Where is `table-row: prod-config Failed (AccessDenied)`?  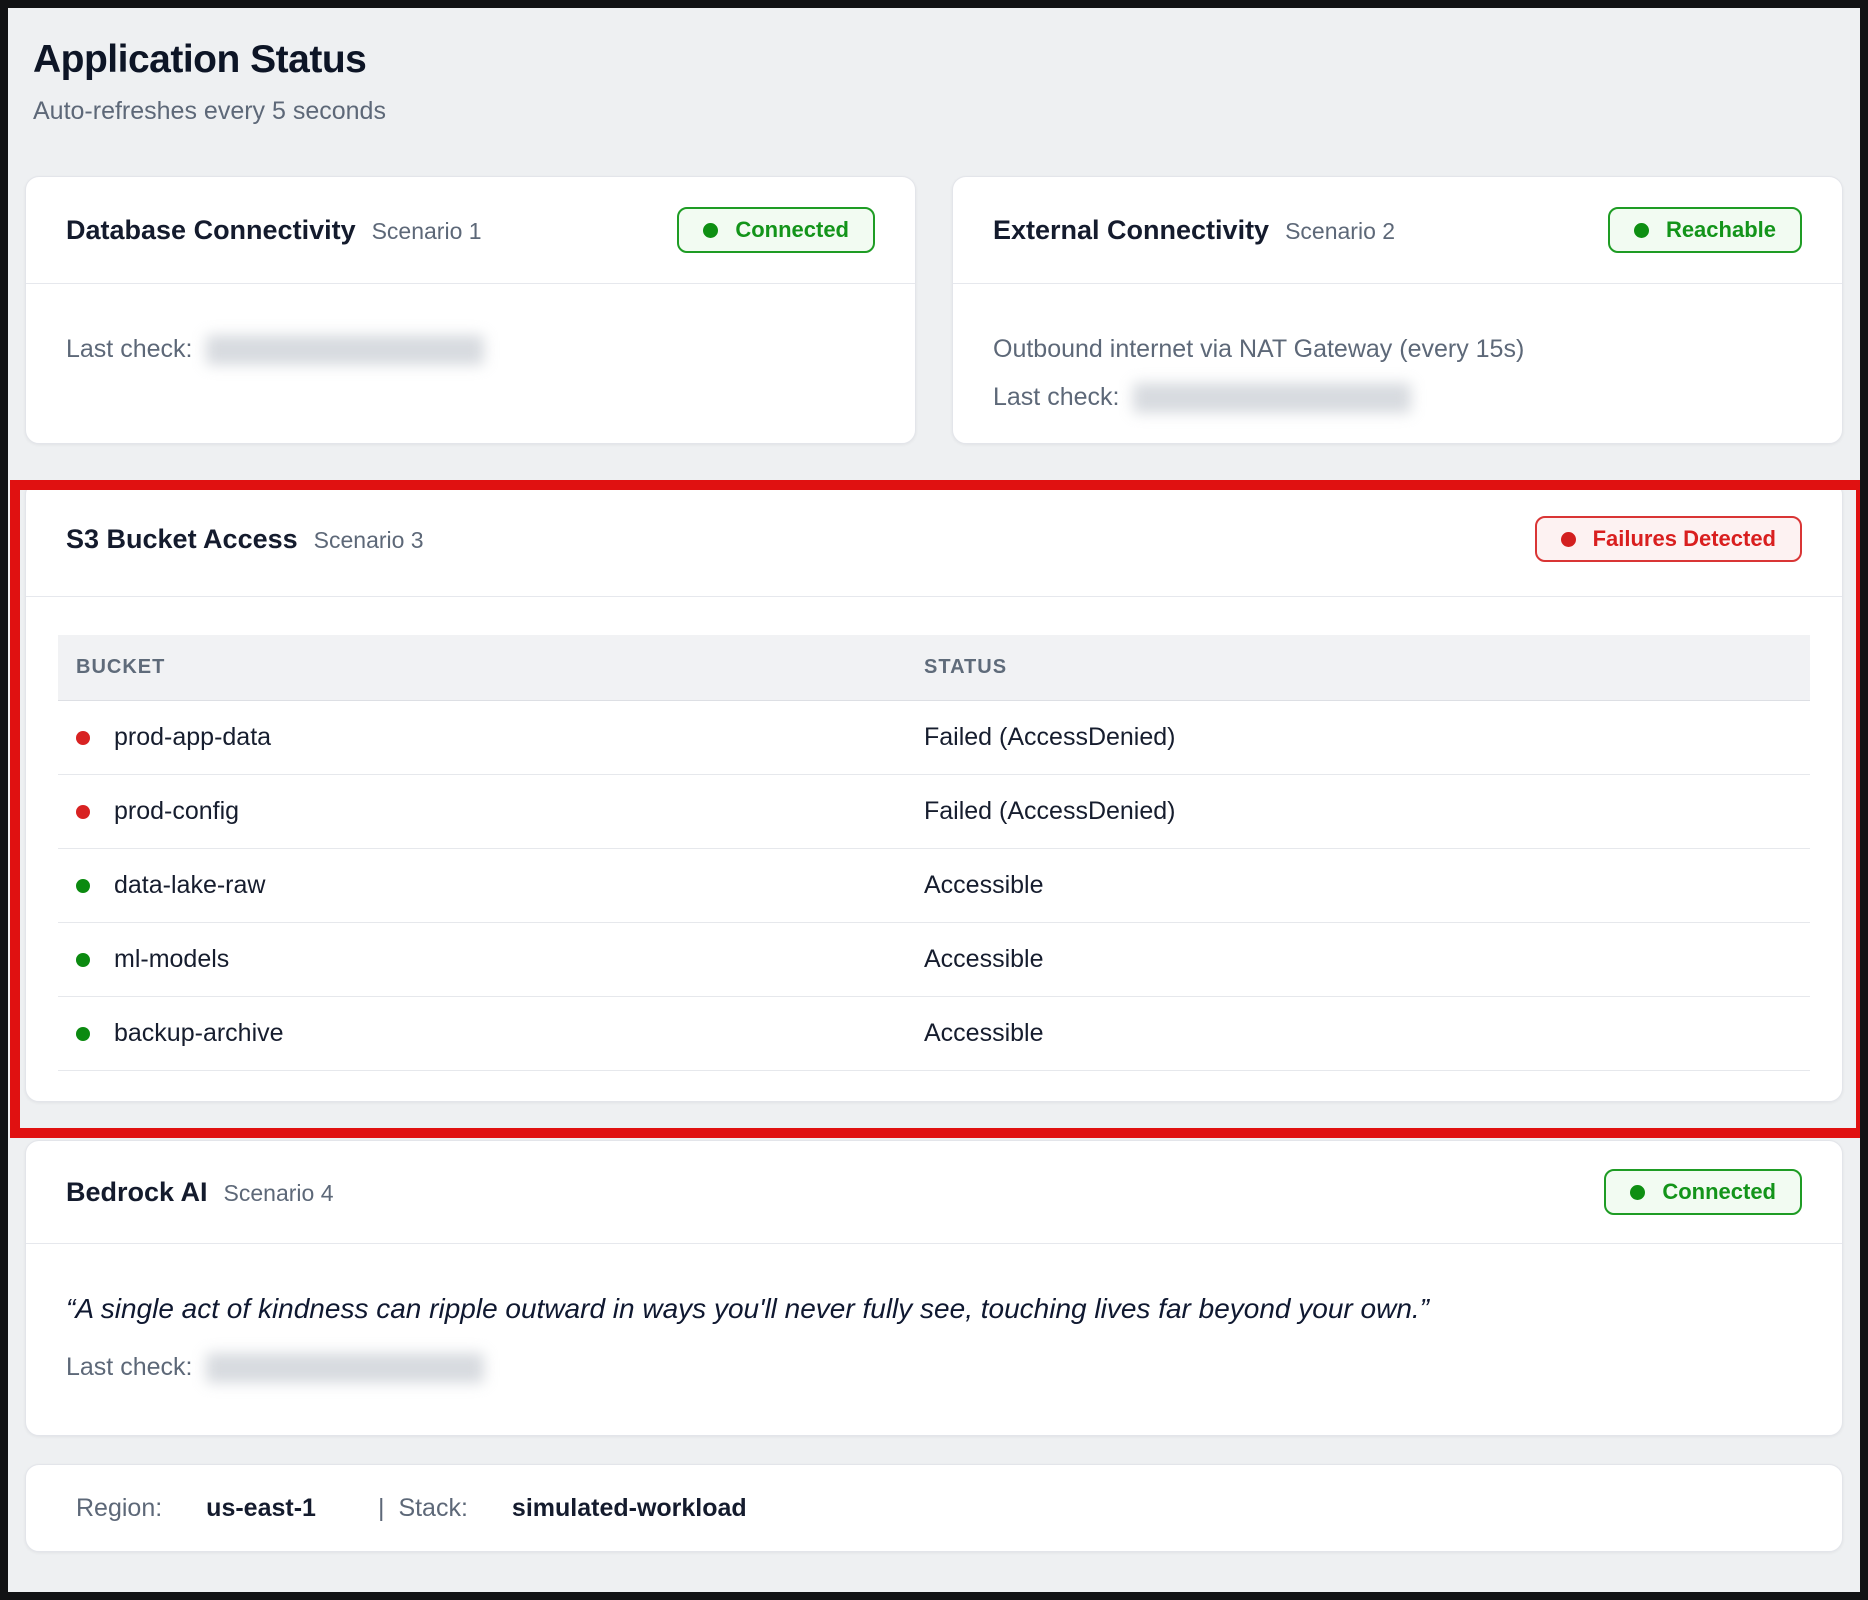 table-row: prod-config Failed (AccessDenied) is located at coordinates (934, 811).